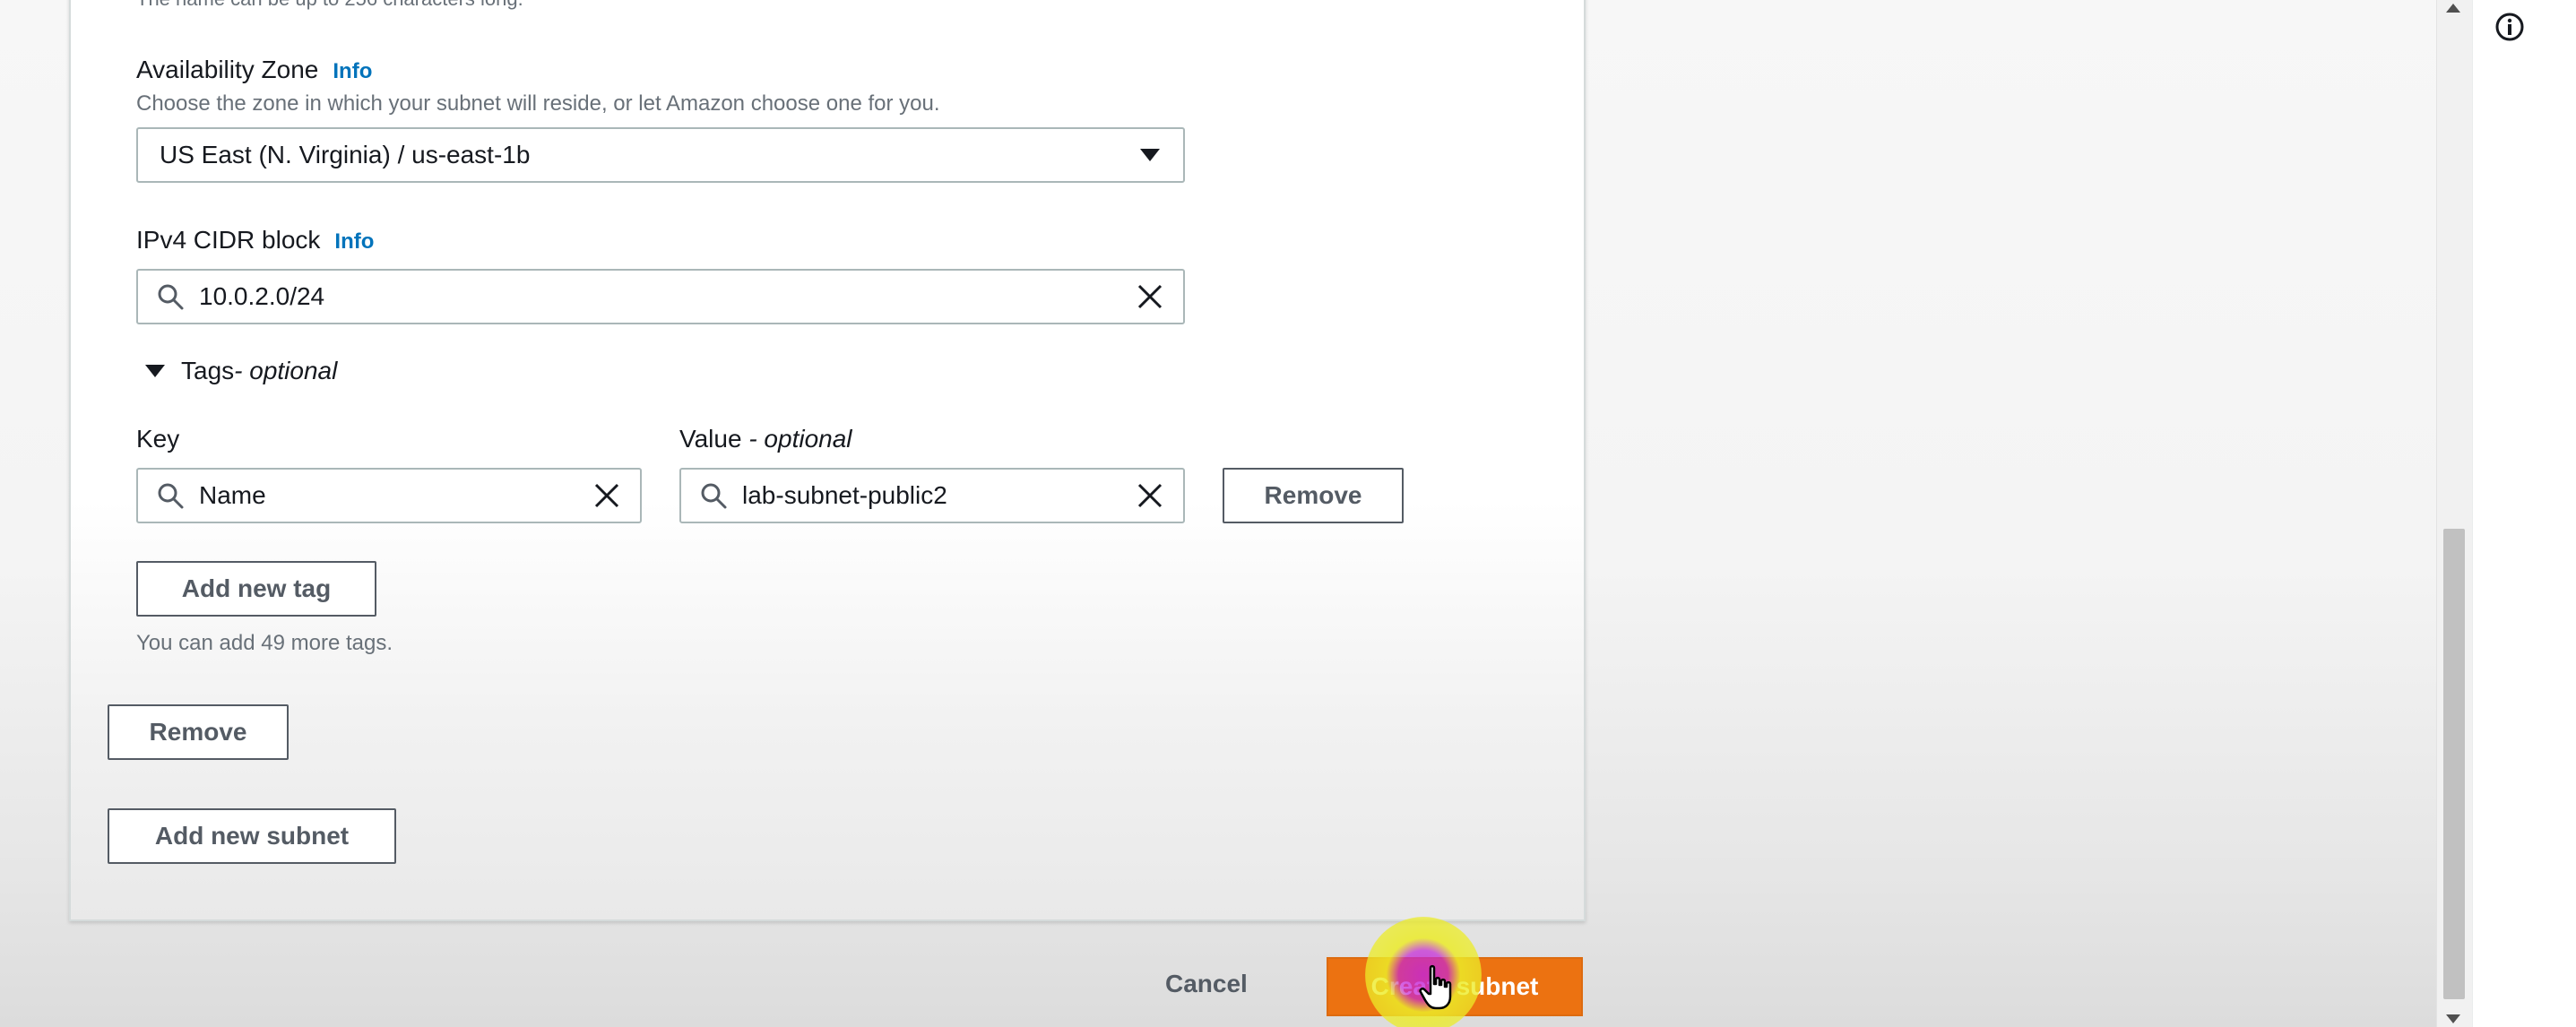  What do you see at coordinates (2524, 513) in the screenshot?
I see `help-panel` at bounding box center [2524, 513].